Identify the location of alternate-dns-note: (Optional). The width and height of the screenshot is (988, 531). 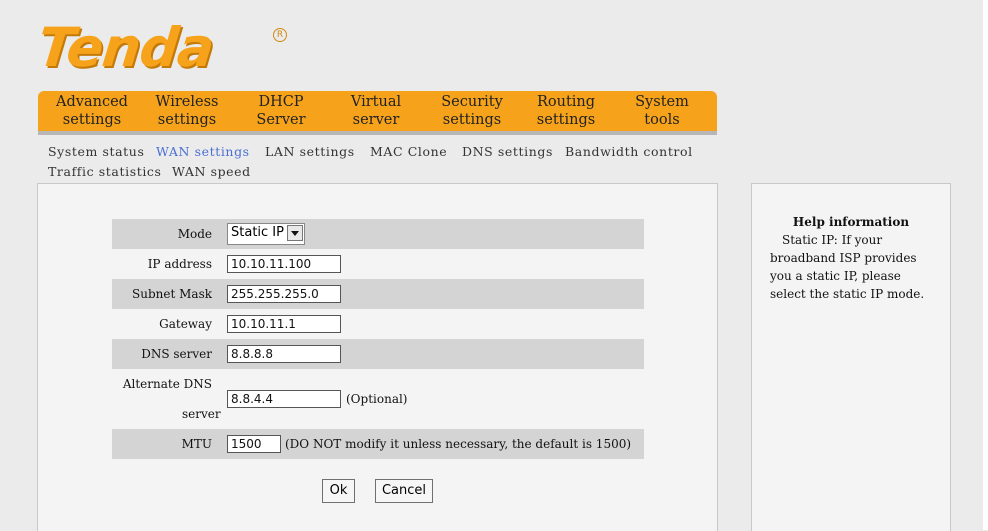
(377, 399).